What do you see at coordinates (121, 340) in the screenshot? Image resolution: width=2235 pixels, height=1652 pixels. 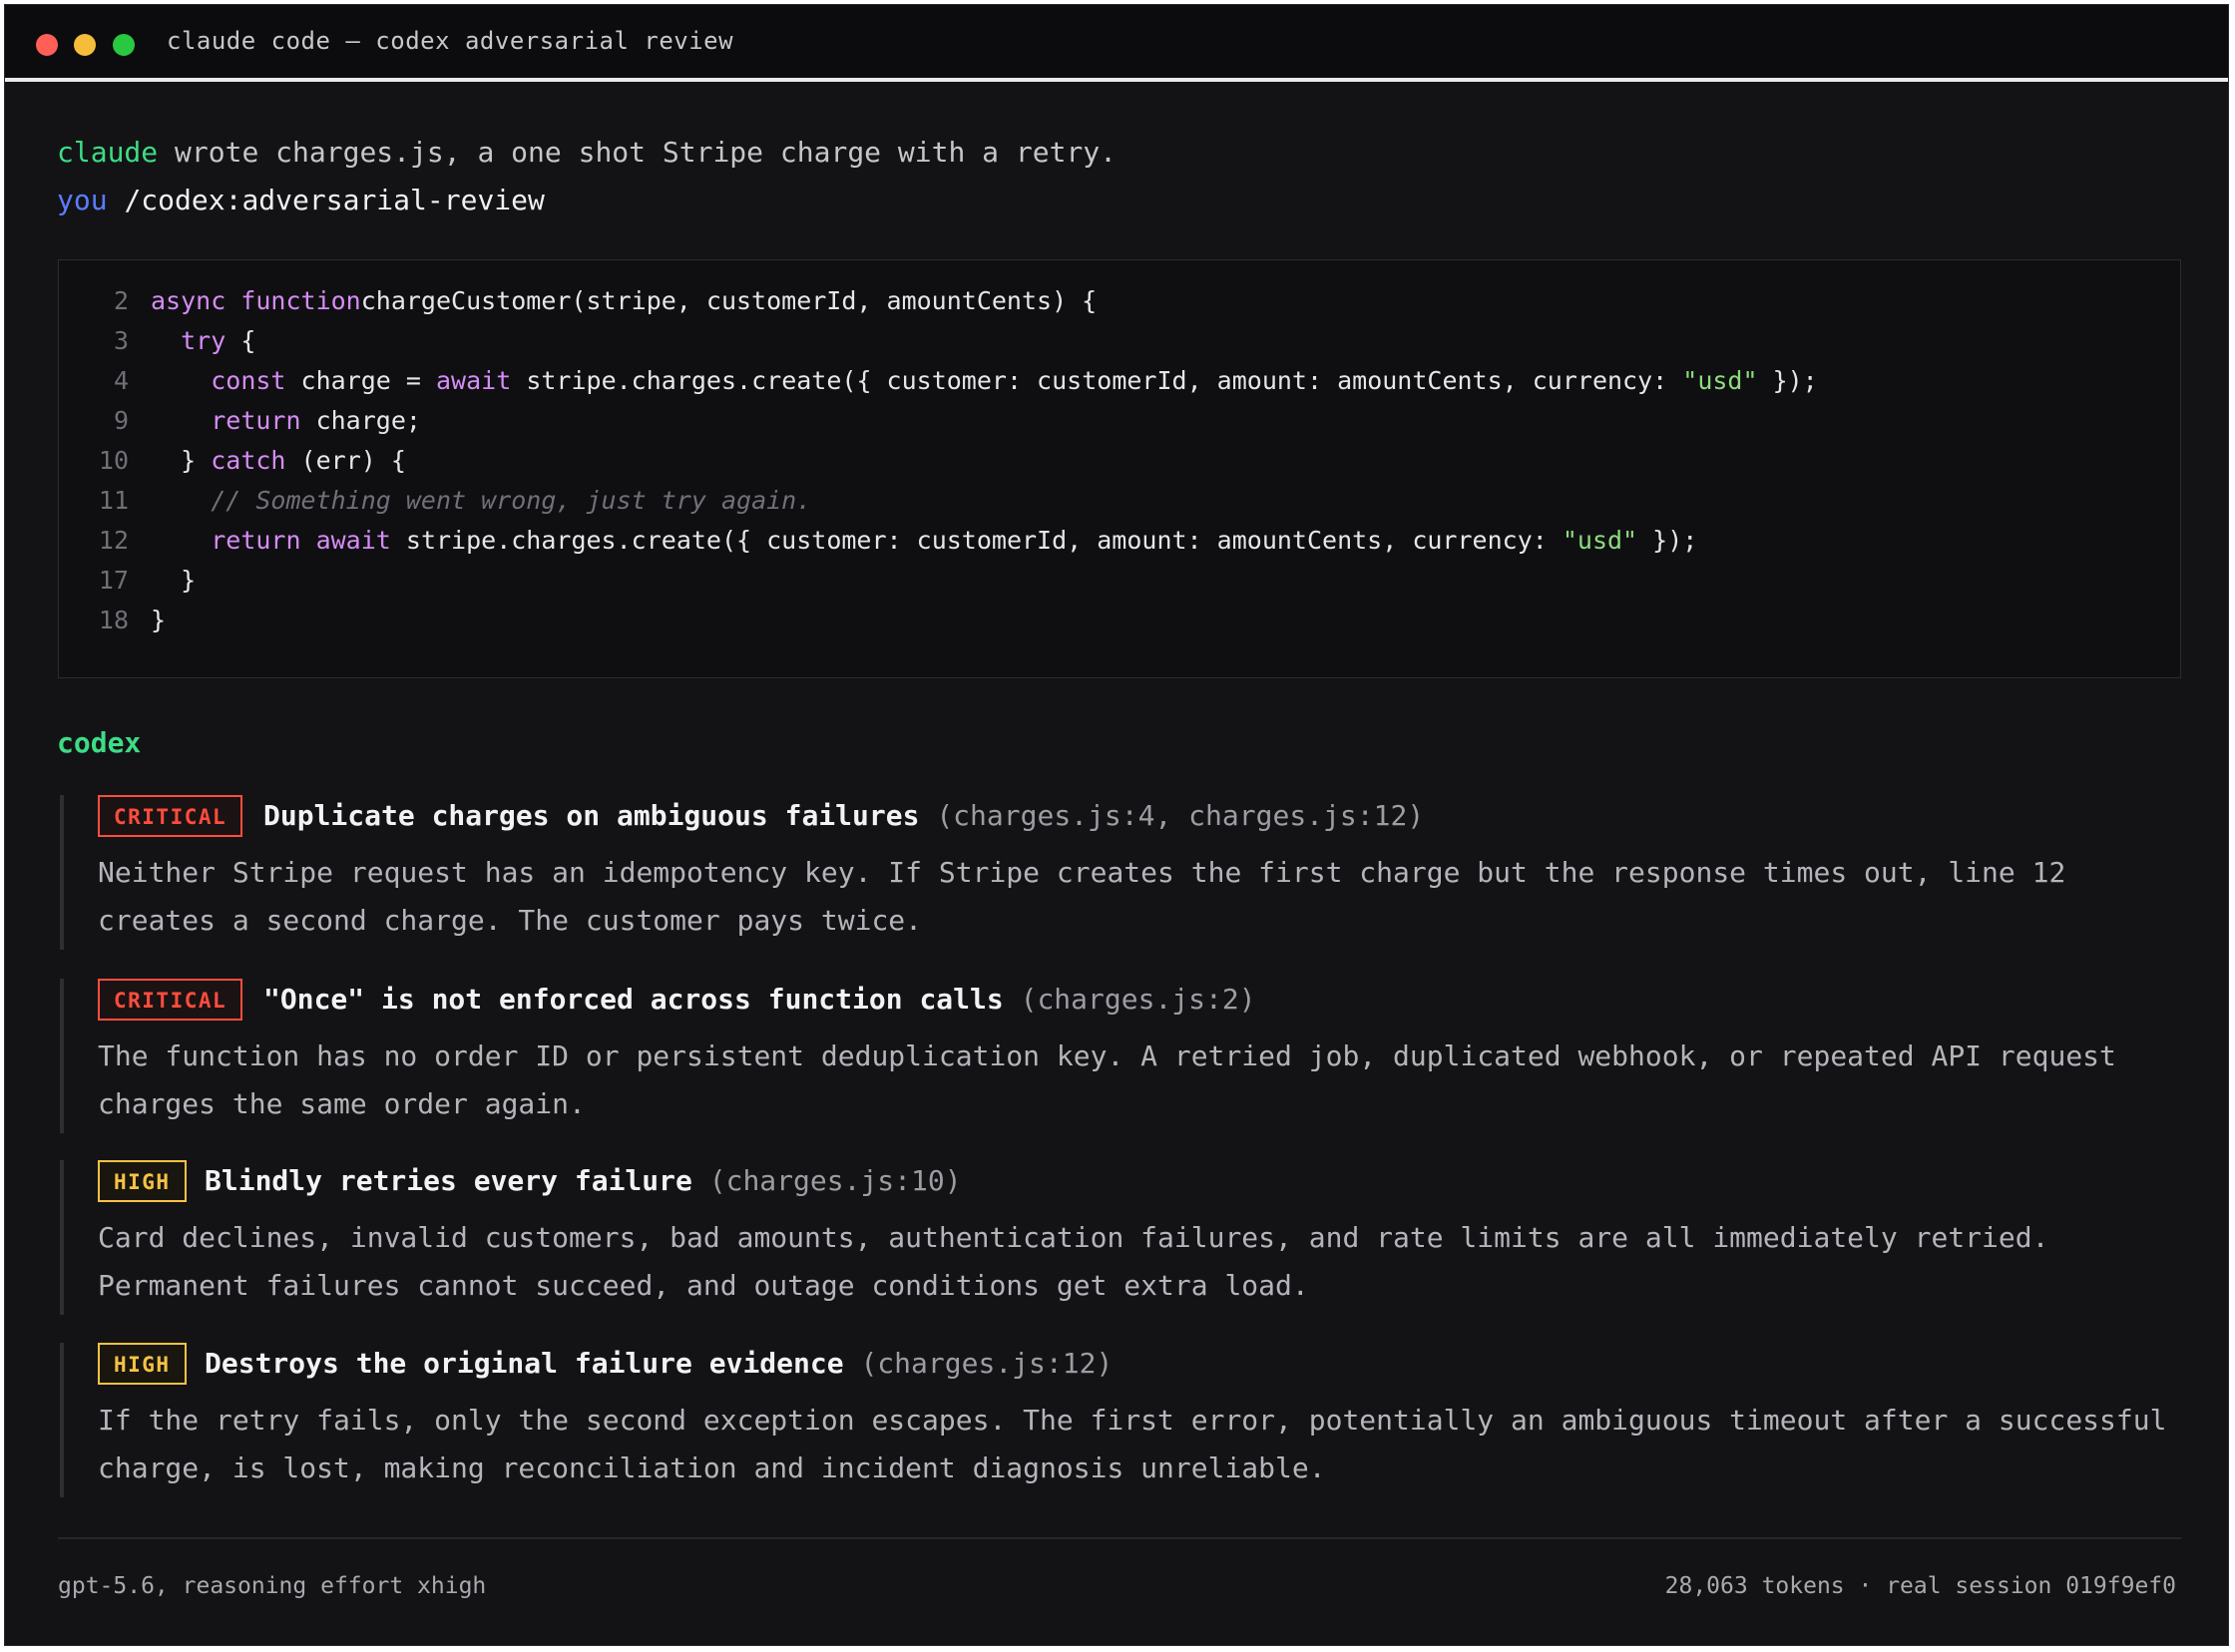 I see `line-number: 3` at bounding box center [121, 340].